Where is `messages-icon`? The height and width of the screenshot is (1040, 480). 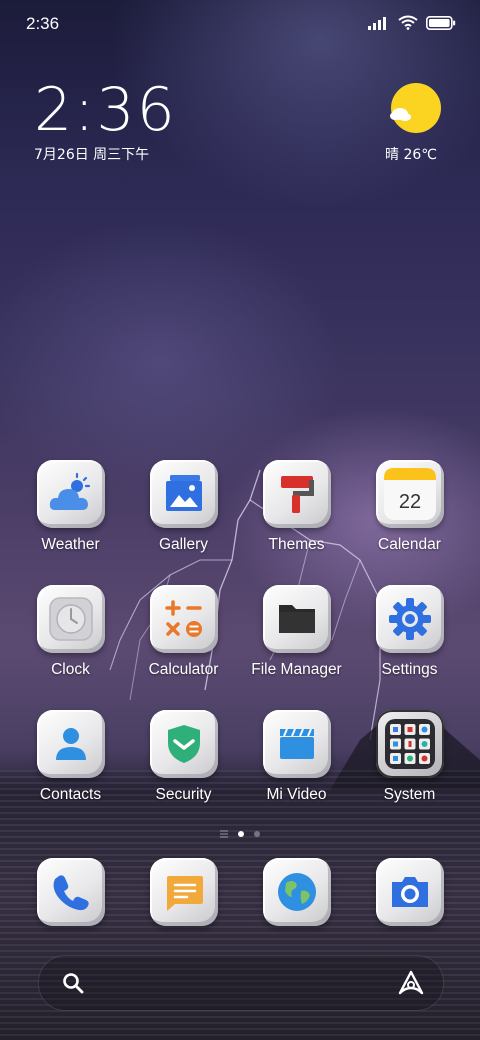 messages-icon is located at coordinates (183, 892).